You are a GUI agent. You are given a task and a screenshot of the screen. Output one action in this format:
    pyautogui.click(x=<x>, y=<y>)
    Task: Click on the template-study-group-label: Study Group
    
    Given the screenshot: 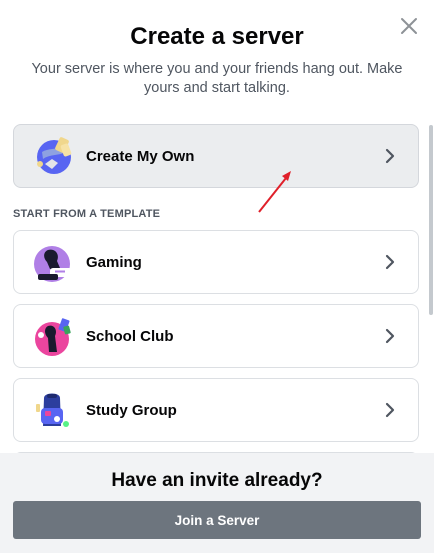 What is the action you would take?
    pyautogui.click(x=131, y=410)
    